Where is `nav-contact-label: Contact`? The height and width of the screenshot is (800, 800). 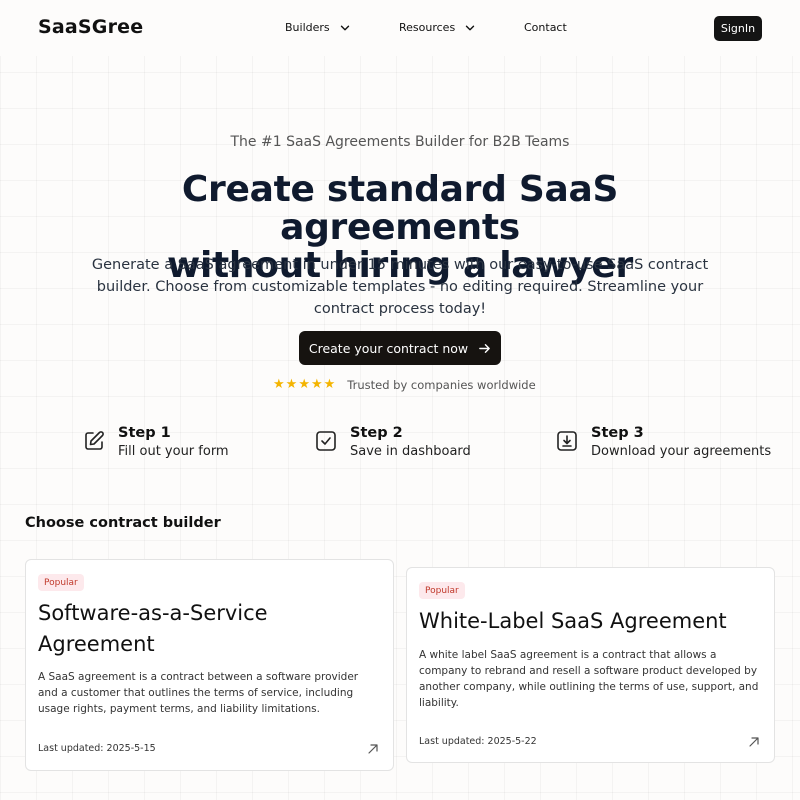 nav-contact-label: Contact is located at coordinates (545, 27).